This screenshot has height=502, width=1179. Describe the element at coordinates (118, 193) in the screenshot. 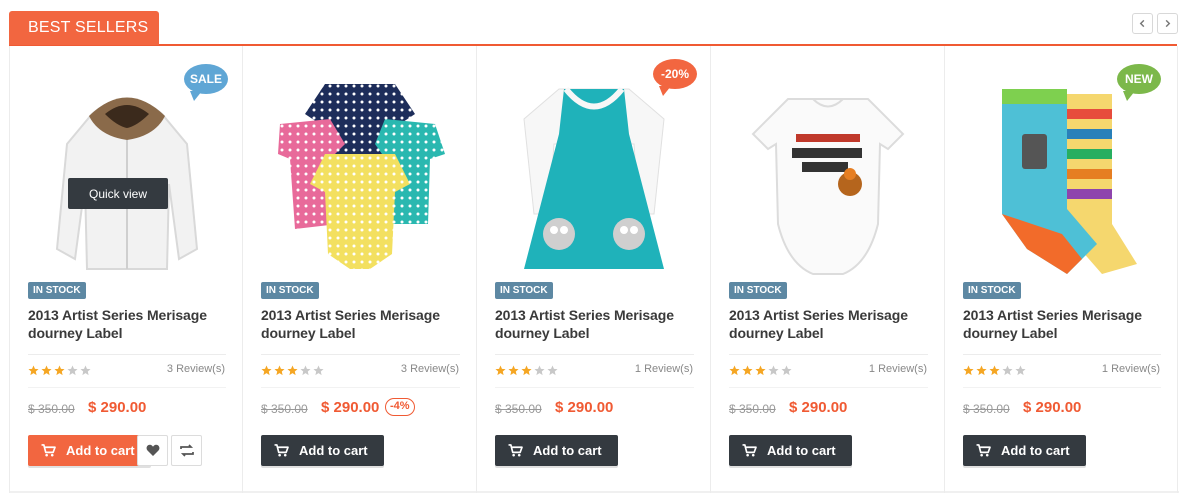

I see `quick-view-button: Quick view` at that location.